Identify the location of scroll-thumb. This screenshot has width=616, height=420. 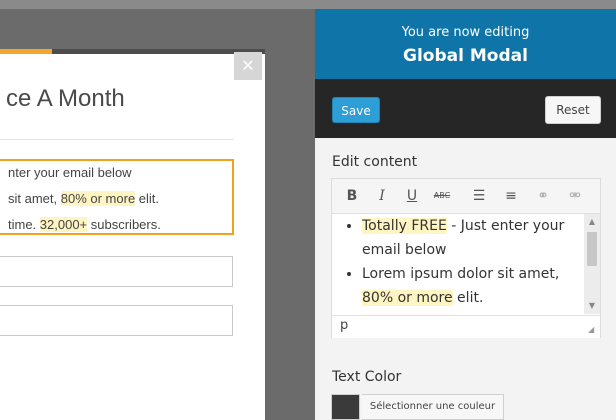
(592, 249).